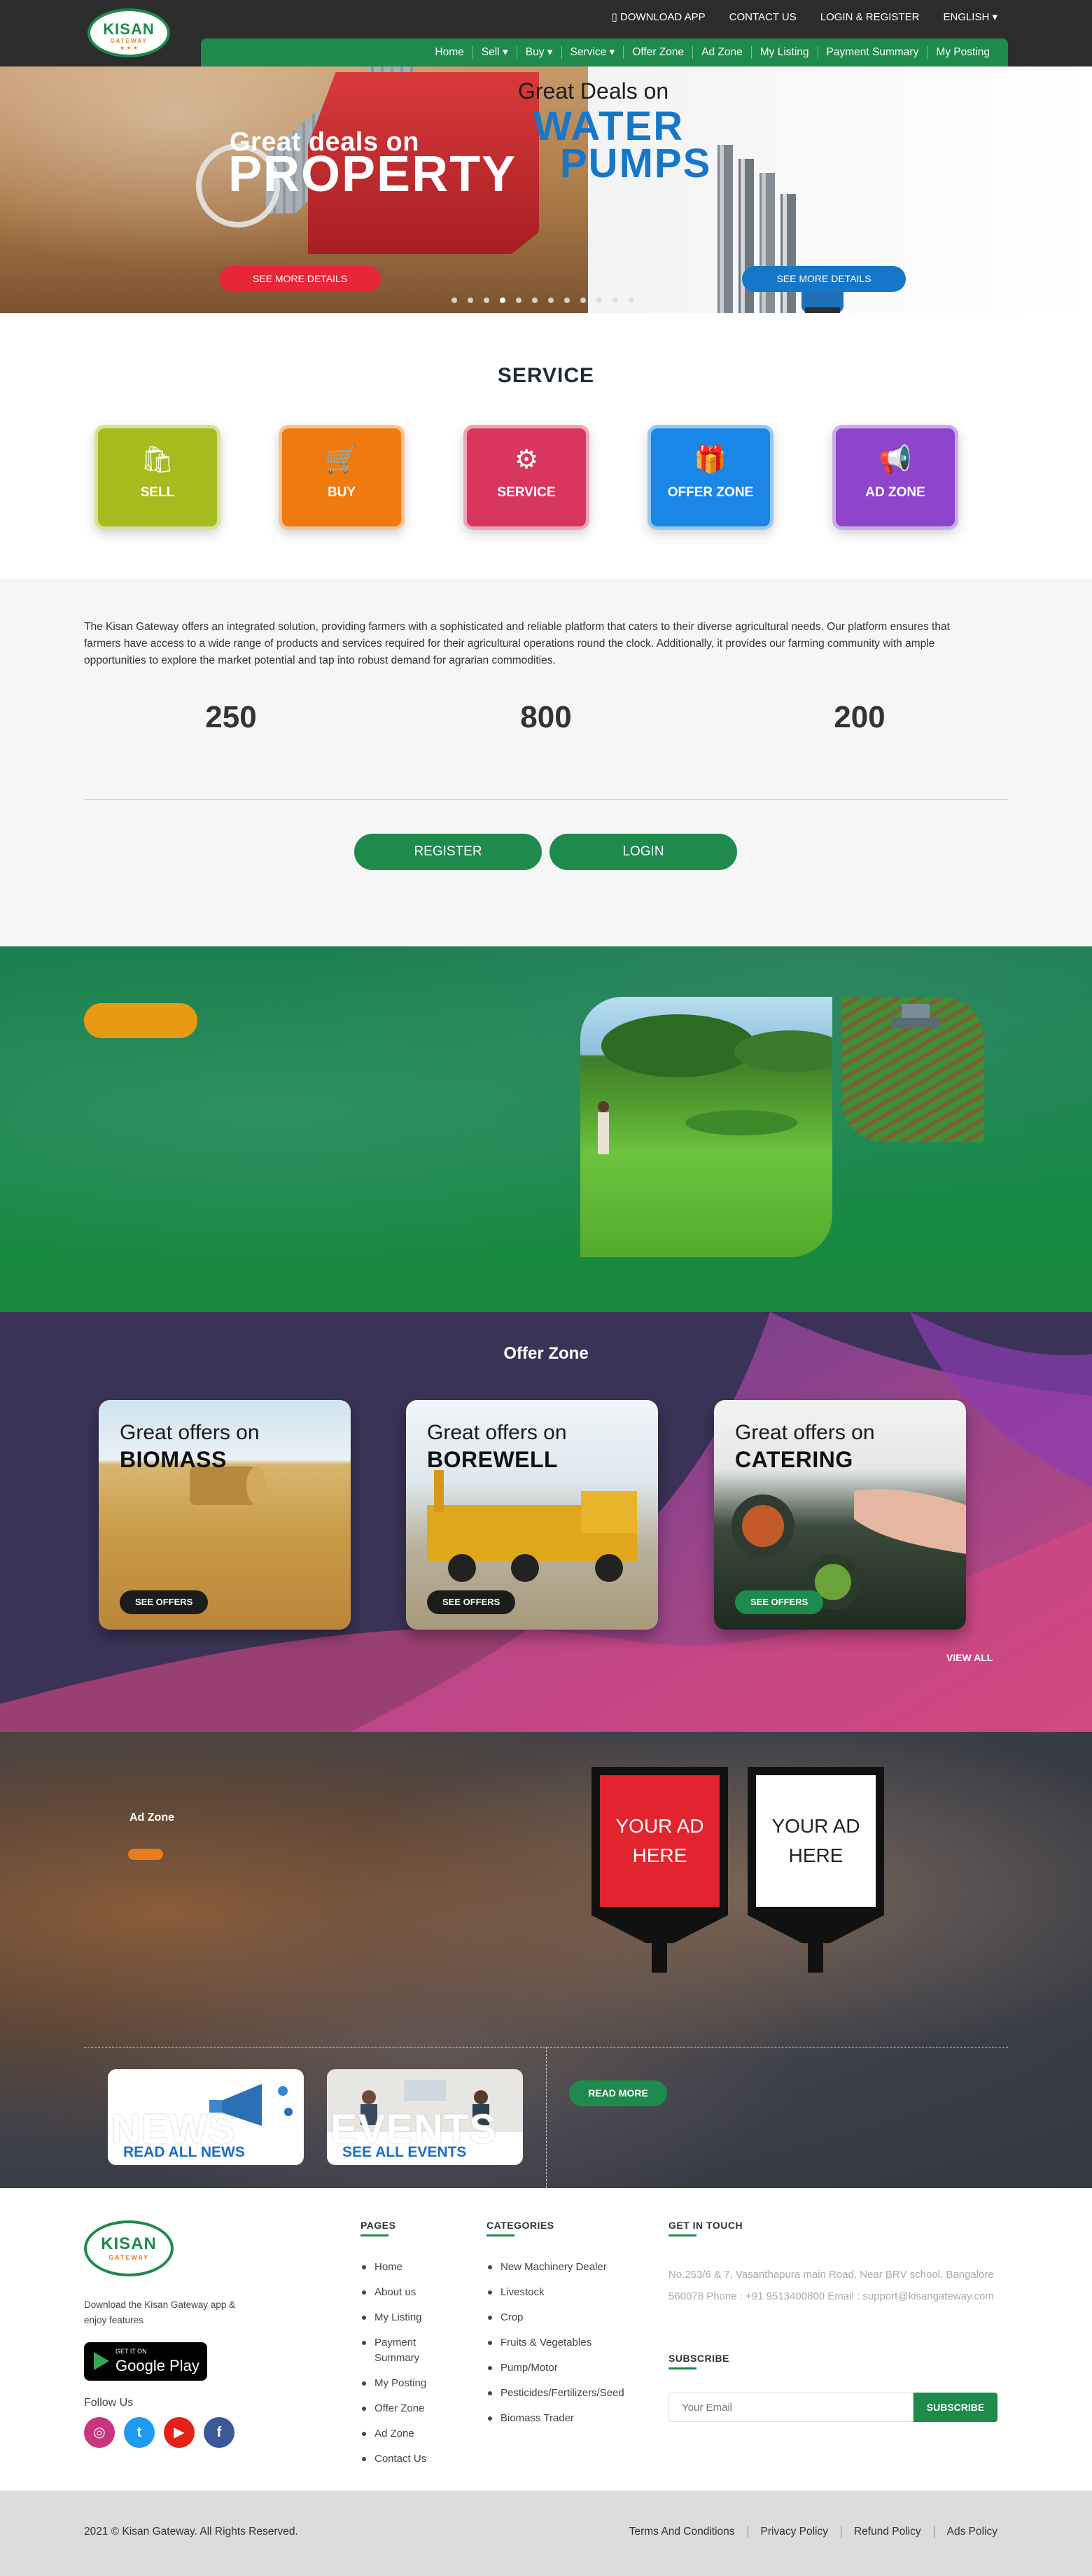 The width and height of the screenshot is (1092, 2576). What do you see at coordinates (99, 2432) in the screenshot?
I see `instagram-icon: ◎` at bounding box center [99, 2432].